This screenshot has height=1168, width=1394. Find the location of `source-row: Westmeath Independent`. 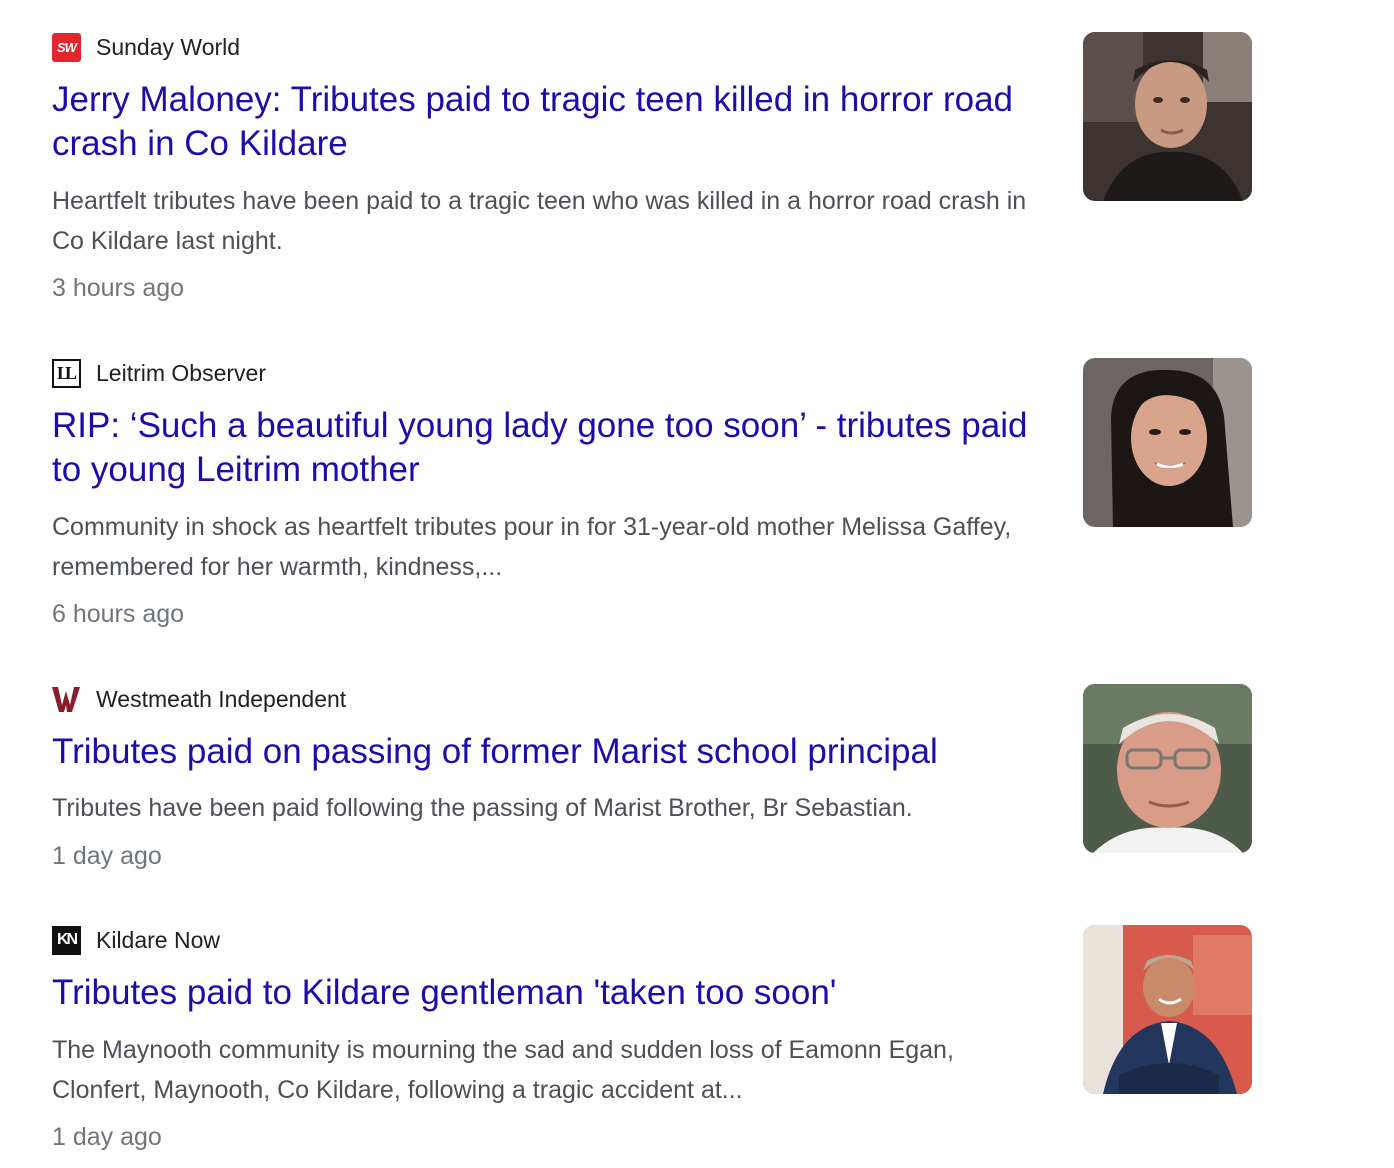

source-row: Westmeath Independent is located at coordinates (199, 699).